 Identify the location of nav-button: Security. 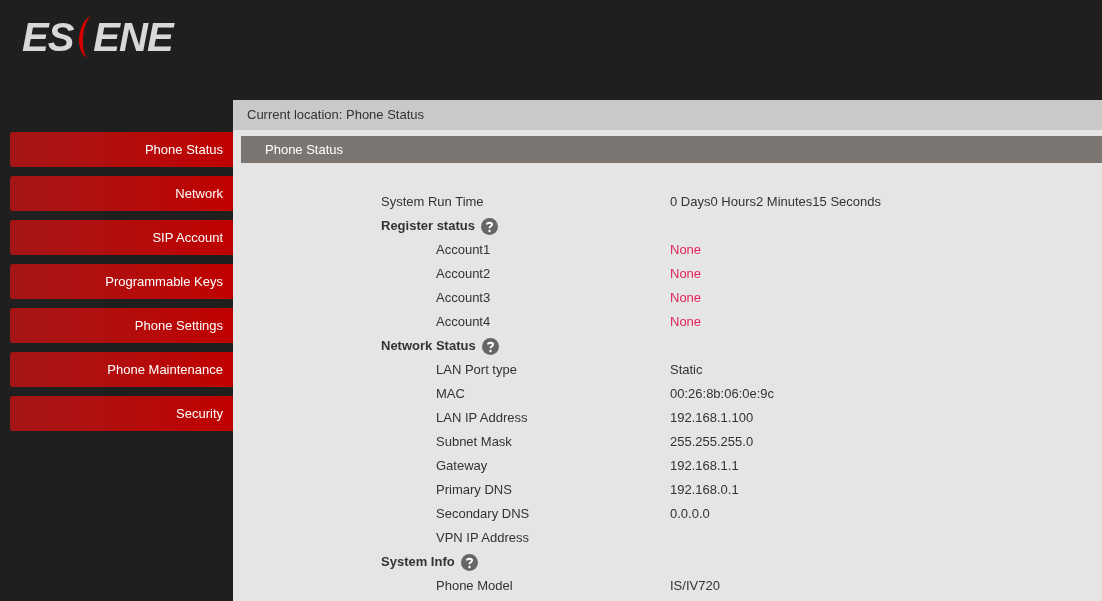
(121, 413).